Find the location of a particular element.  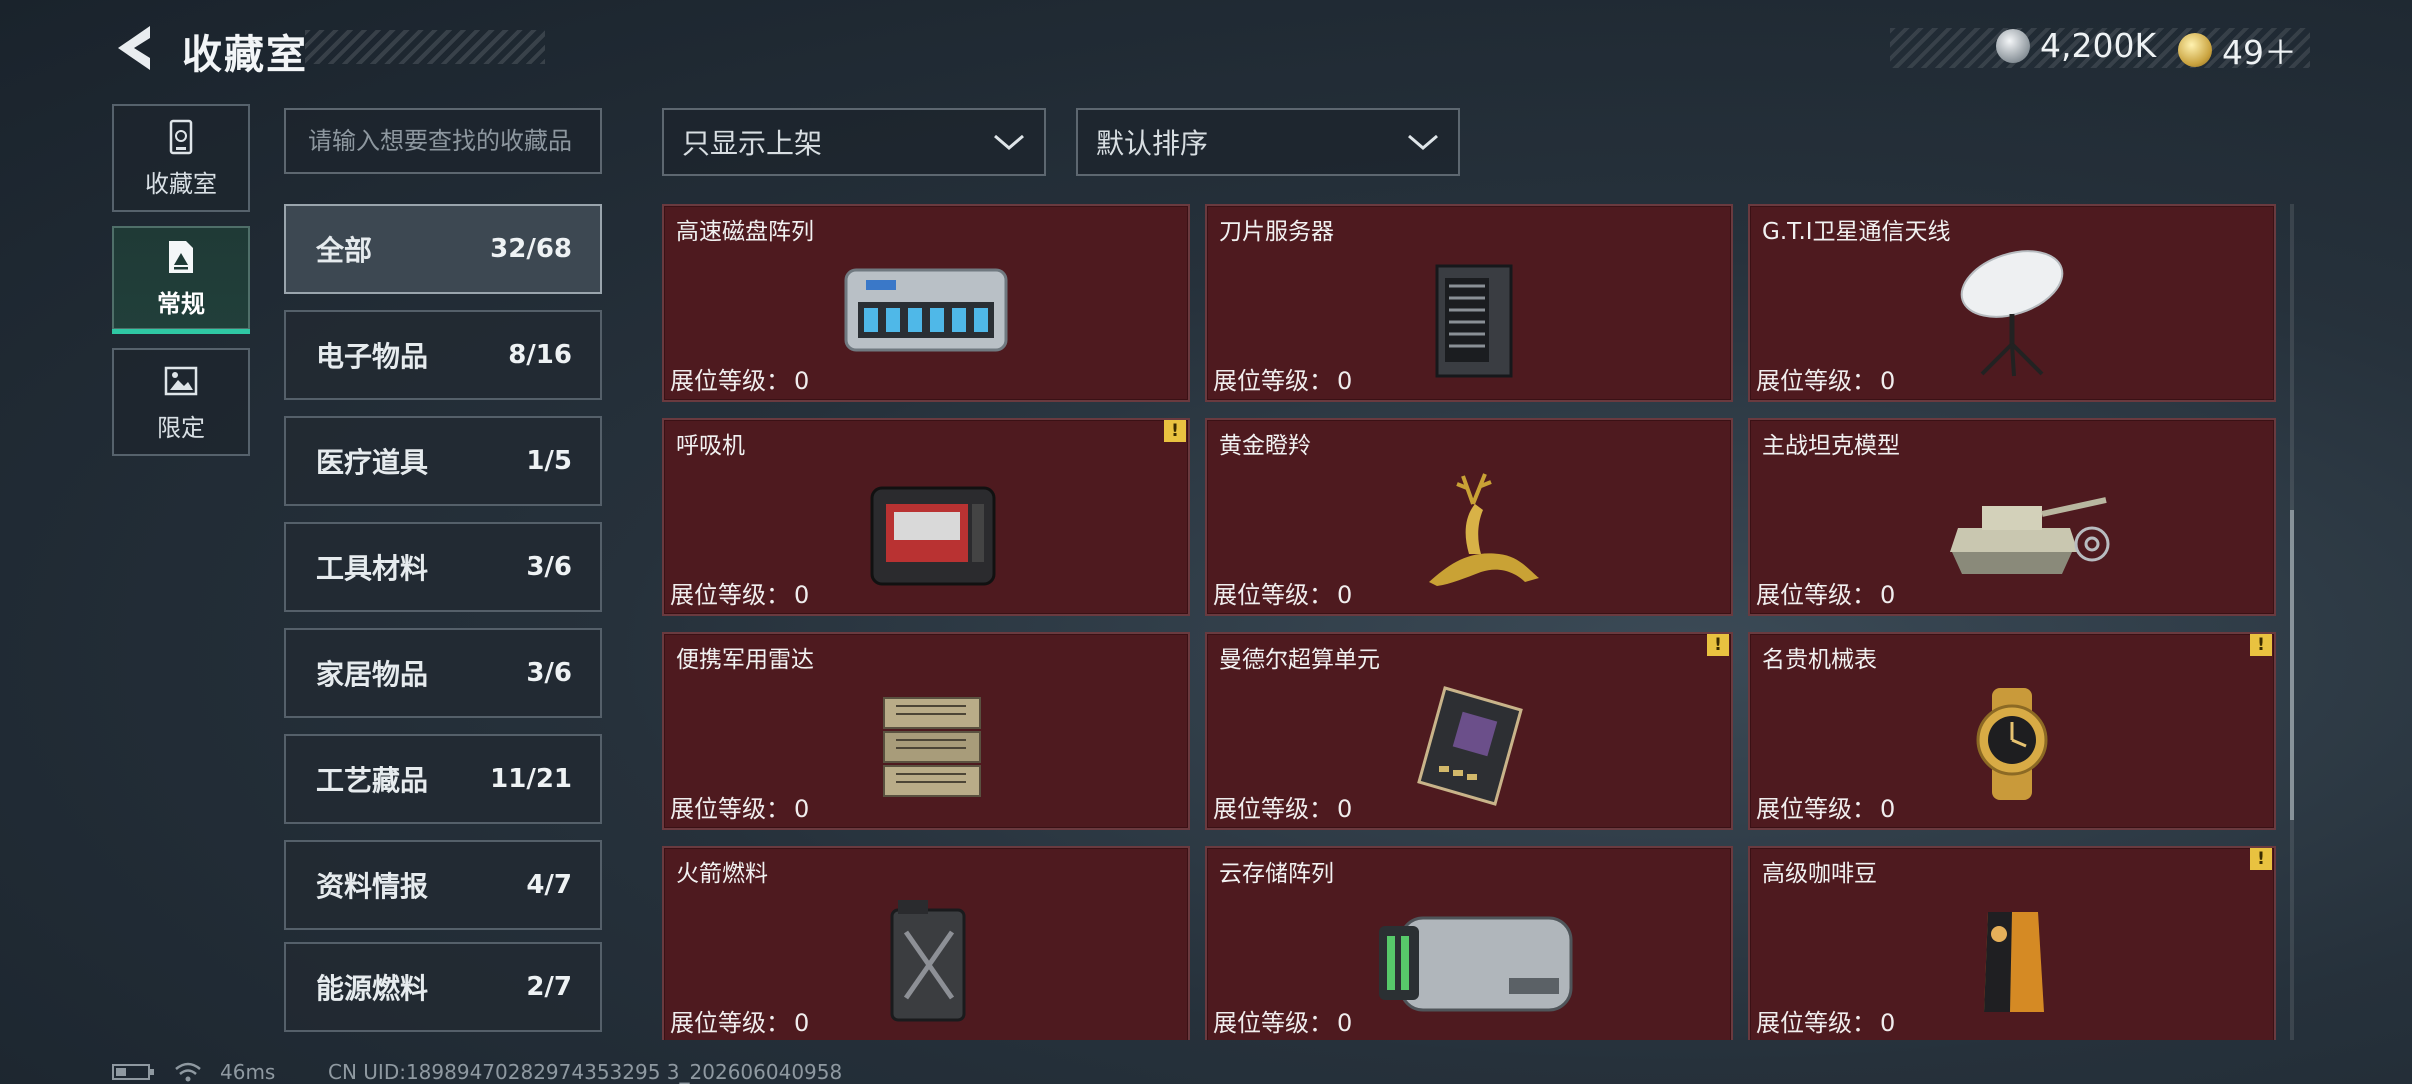

category-name: 家居物品 is located at coordinates (372, 674).